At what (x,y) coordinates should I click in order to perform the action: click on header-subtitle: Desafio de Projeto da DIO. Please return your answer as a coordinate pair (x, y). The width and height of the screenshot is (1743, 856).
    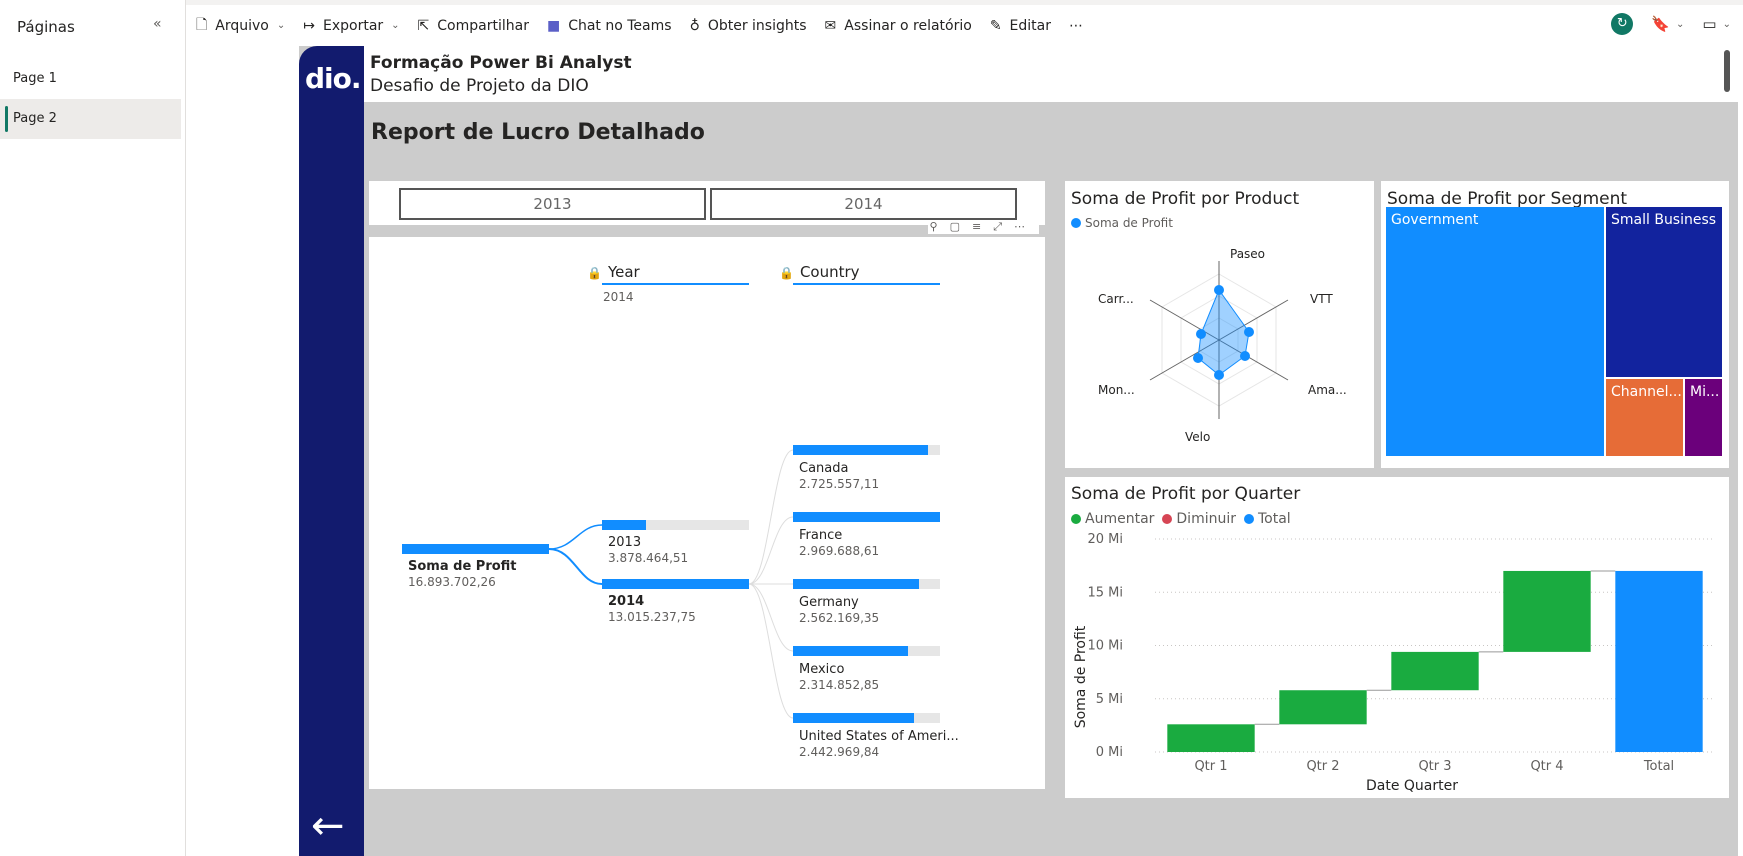
    Looking at the image, I should click on (479, 86).